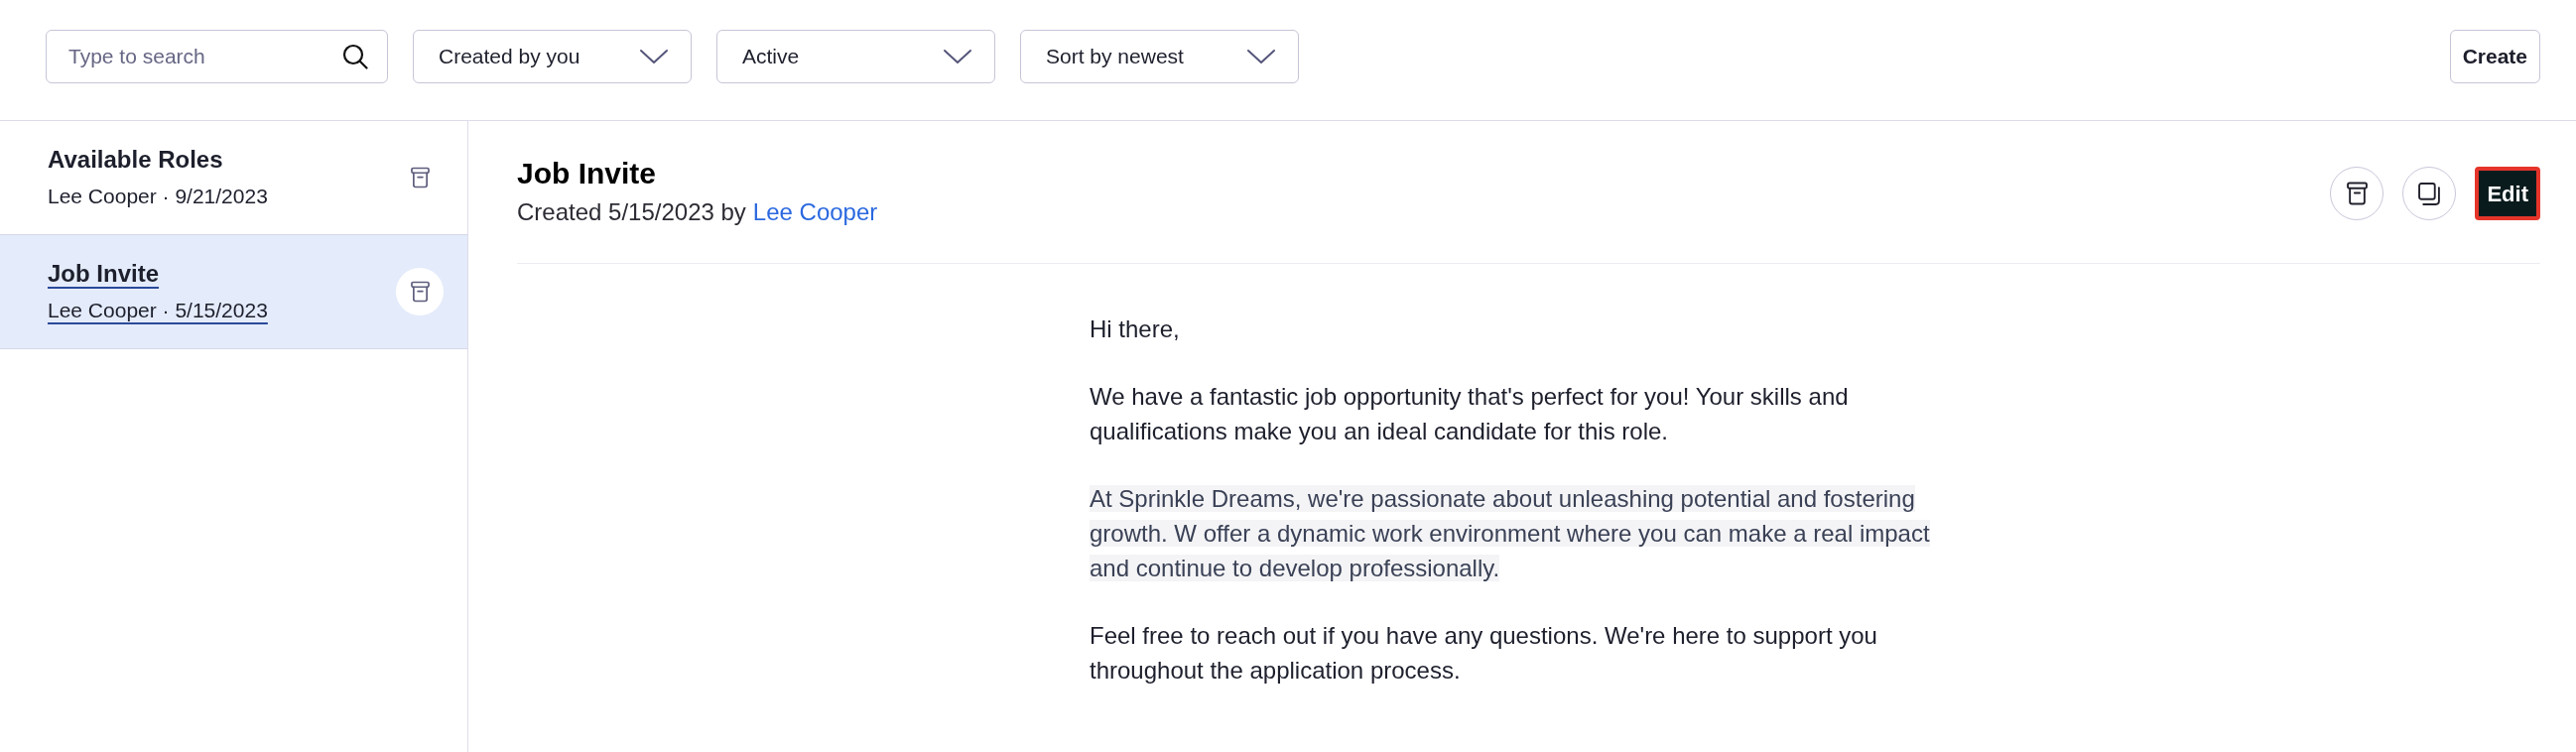 The width and height of the screenshot is (2576, 752). I want to click on edit-button: Edit, so click(2507, 193).